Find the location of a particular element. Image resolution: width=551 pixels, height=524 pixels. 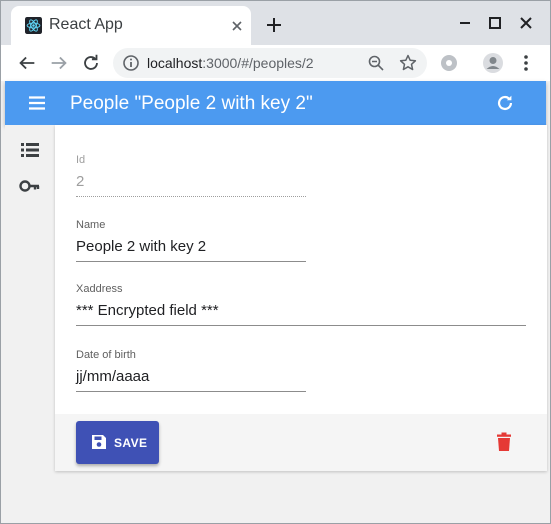

browser-toolbar: localhost:3000/#/peoples/2 is located at coordinates (275, 63).